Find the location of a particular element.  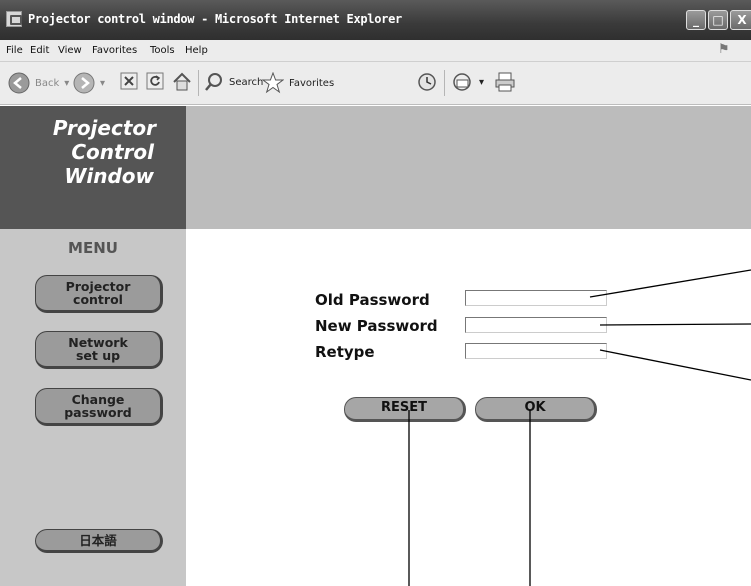

forward-arrow-icon is located at coordinates (84, 83).